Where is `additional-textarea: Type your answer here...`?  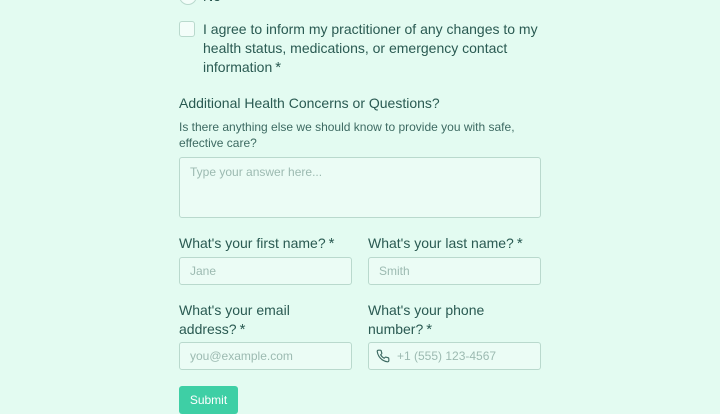 additional-textarea: Type your answer here... is located at coordinates (360, 187).